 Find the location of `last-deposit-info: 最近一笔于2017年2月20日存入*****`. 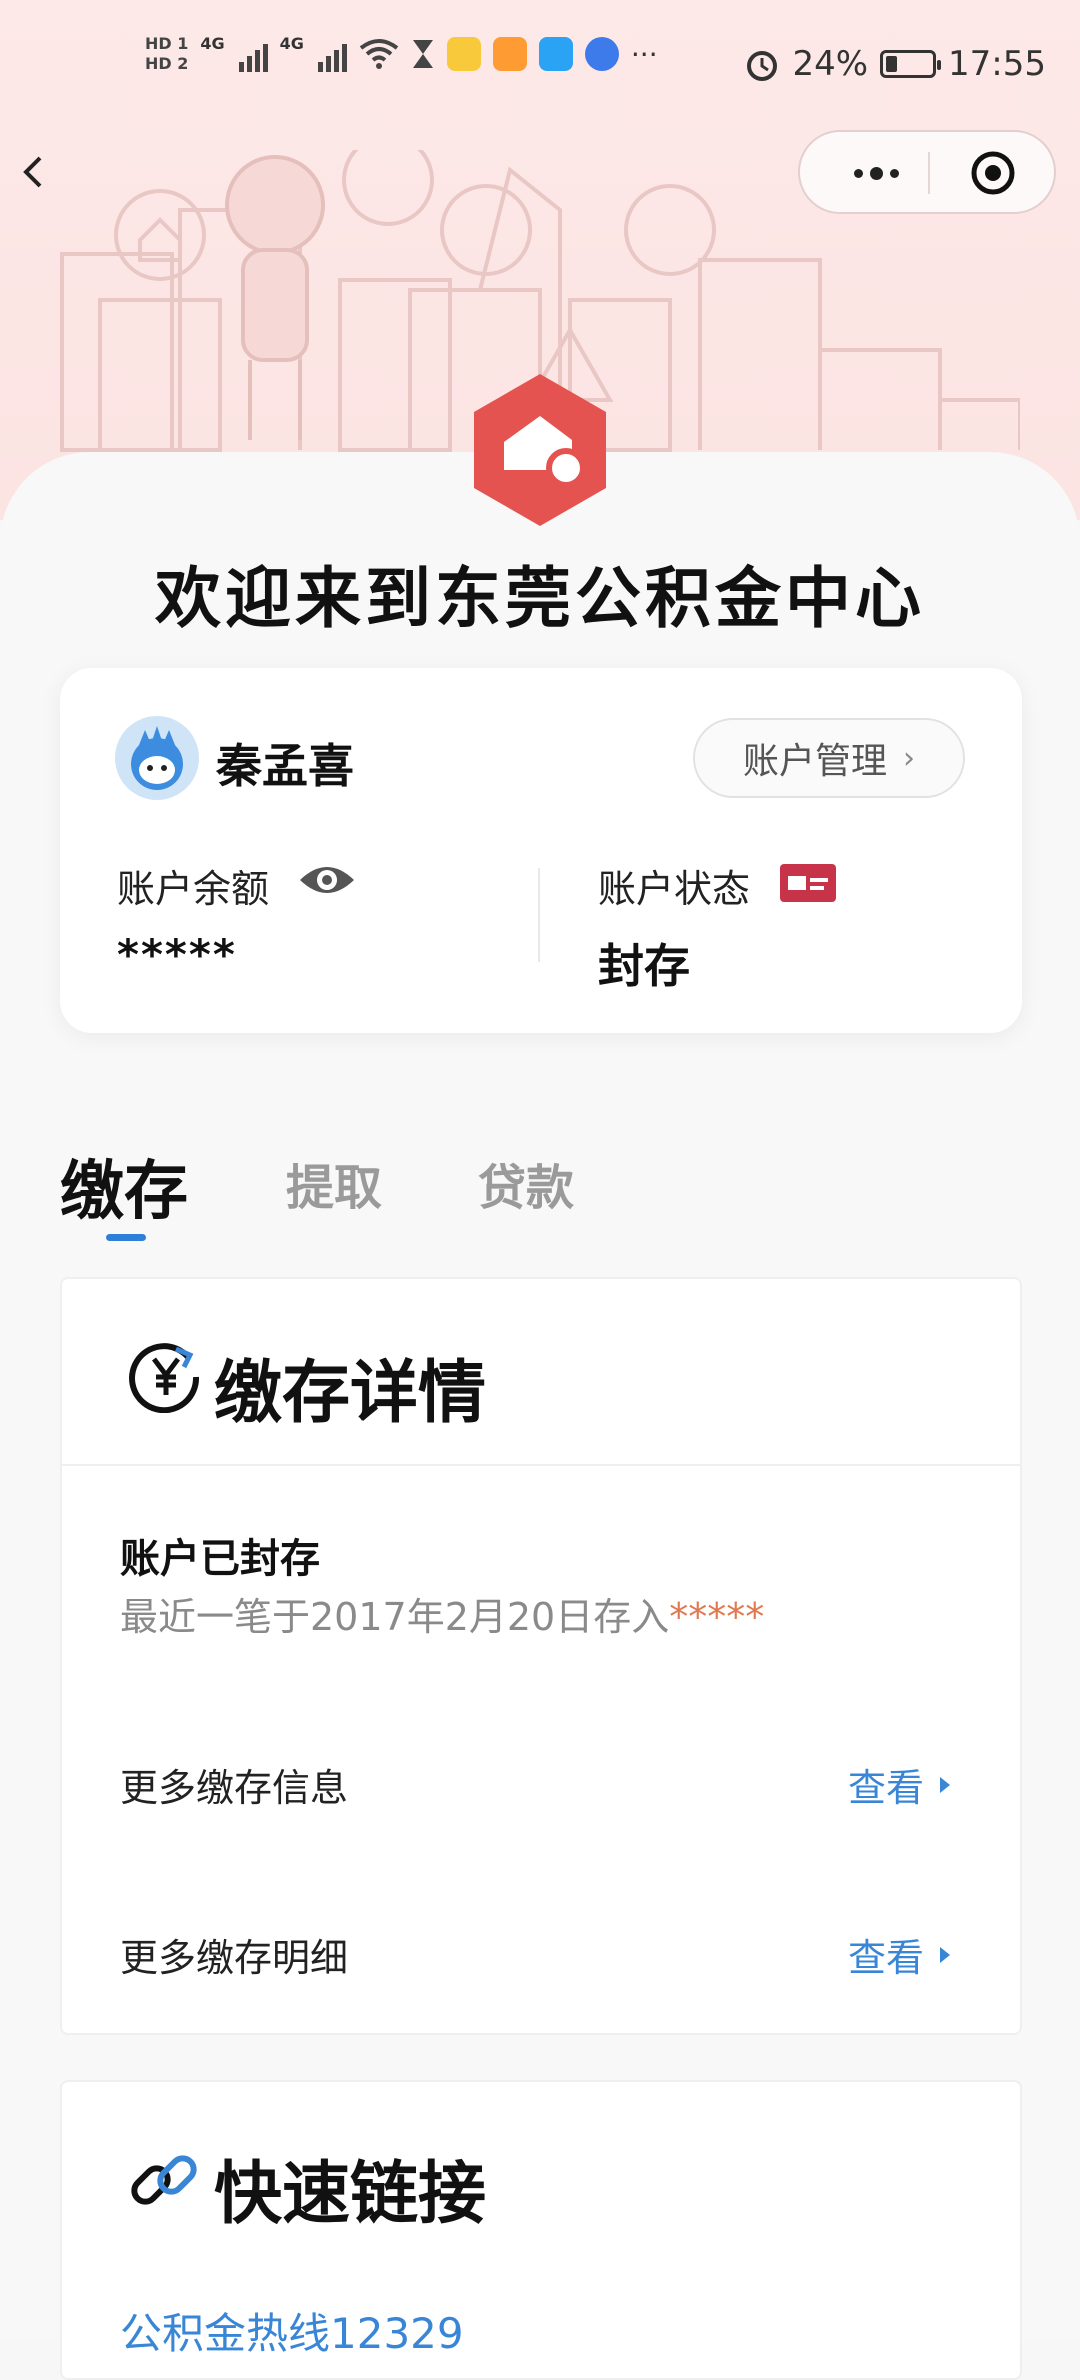

last-deposit-info: 最近一笔于2017年2月20日存入***** is located at coordinates (442, 1613).